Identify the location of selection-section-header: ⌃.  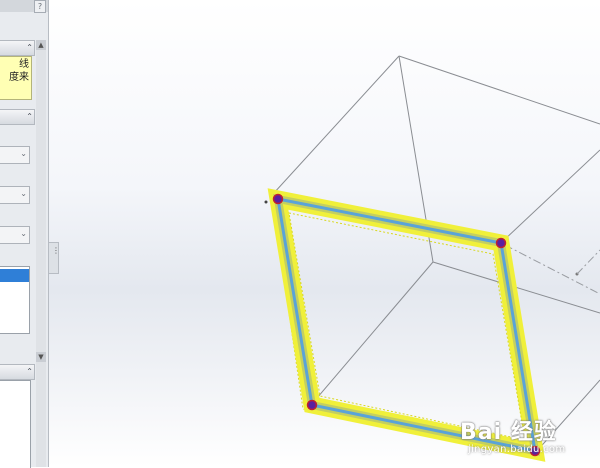
(17, 117).